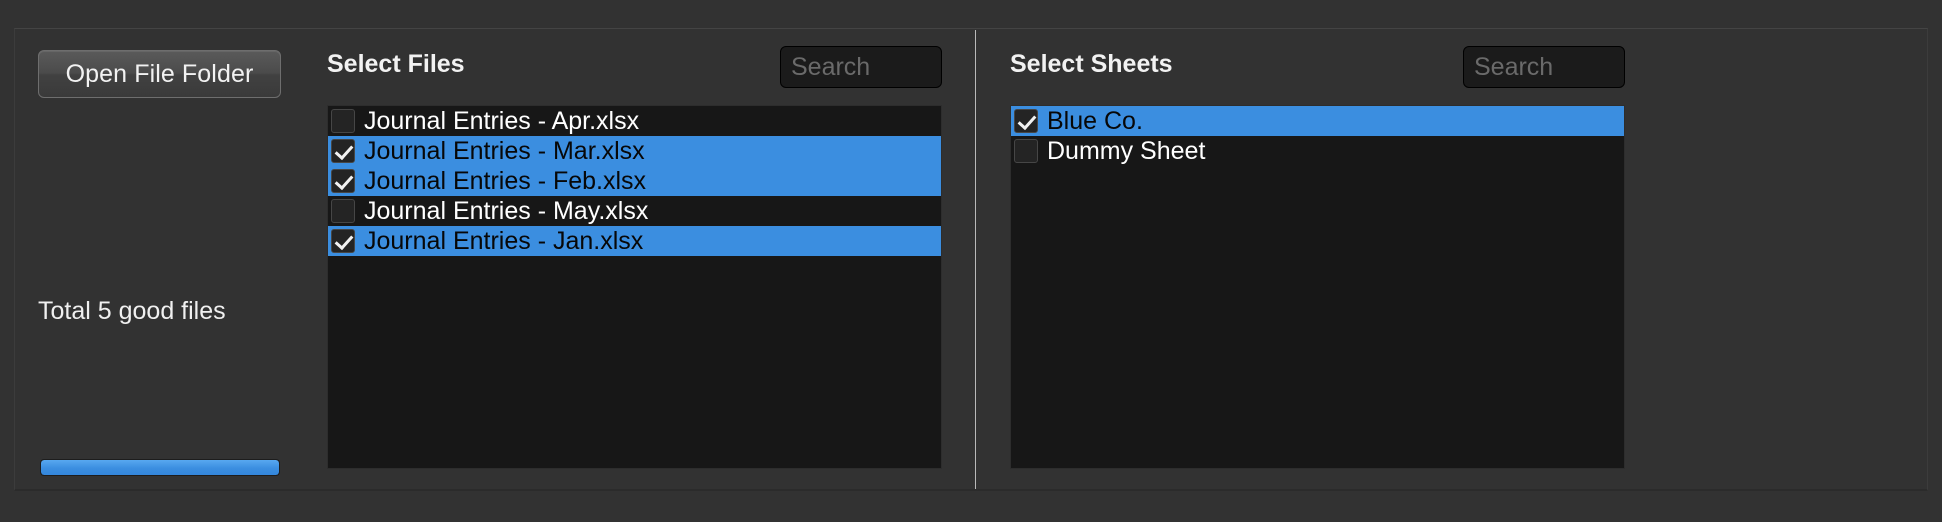 The height and width of the screenshot is (522, 1942). Describe the element at coordinates (1317, 121) in the screenshot. I see `sheet-row: Blue Co.` at that location.